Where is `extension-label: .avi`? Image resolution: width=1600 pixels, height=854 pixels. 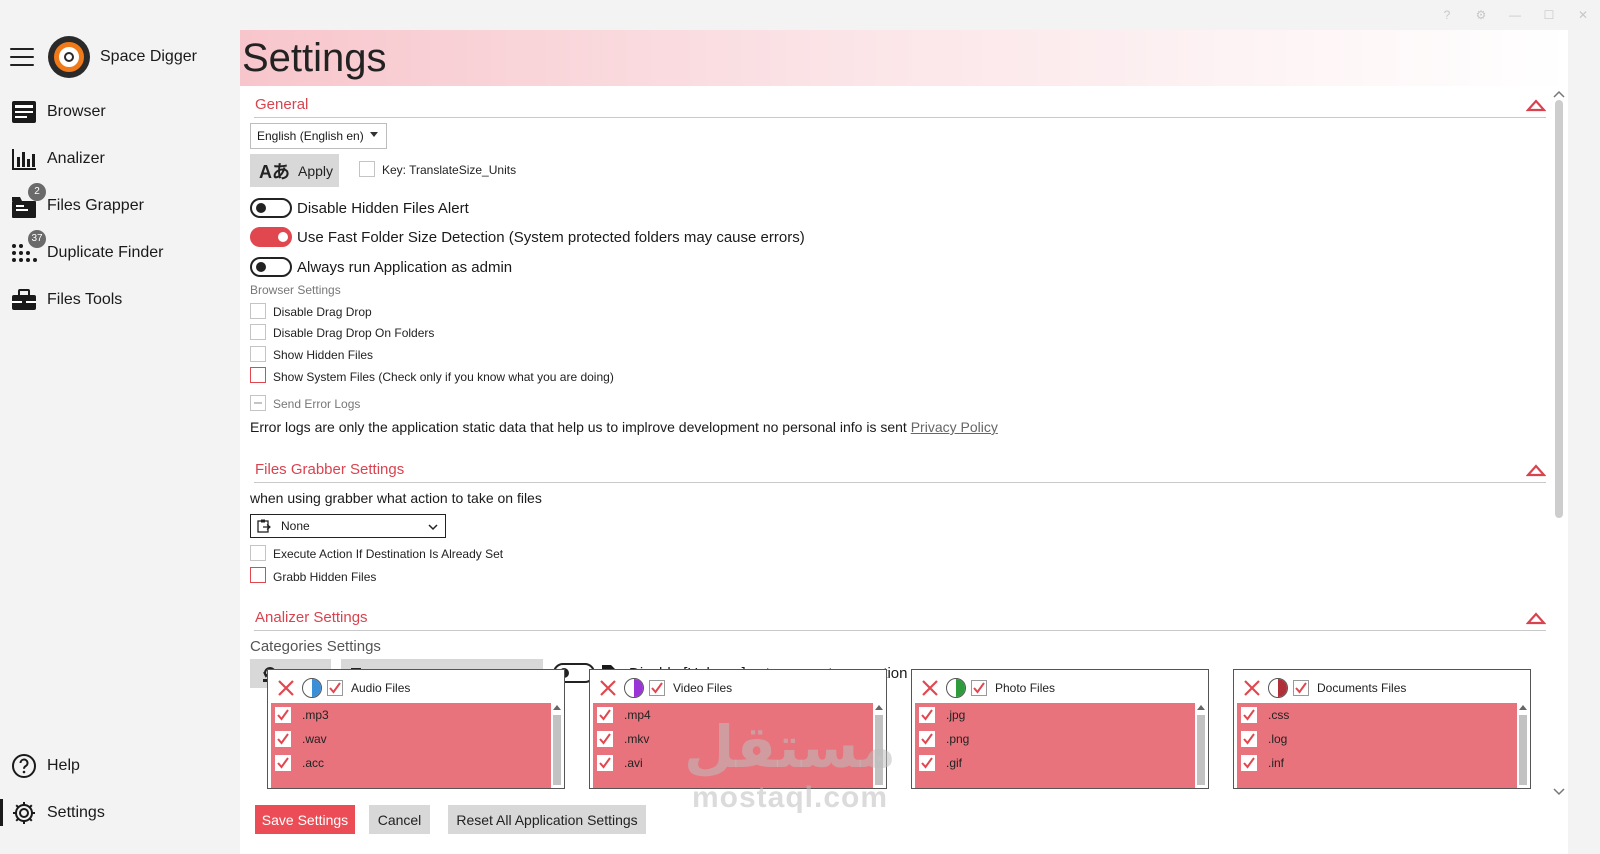 extension-label: .avi is located at coordinates (633, 763).